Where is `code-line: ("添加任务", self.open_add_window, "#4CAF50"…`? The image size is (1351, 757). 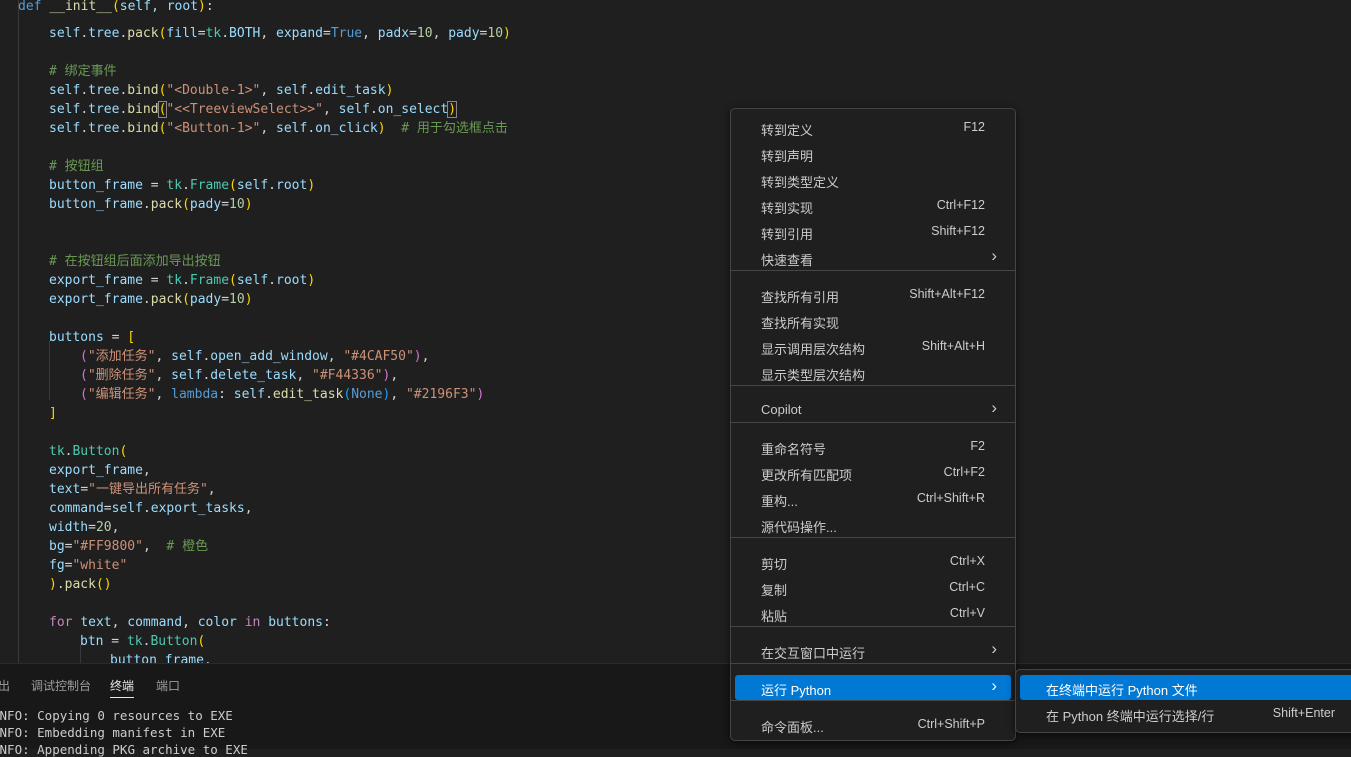 code-line: ("添加任务", self.open_add_window, "#4CAF50"… is located at coordinates (254, 356).